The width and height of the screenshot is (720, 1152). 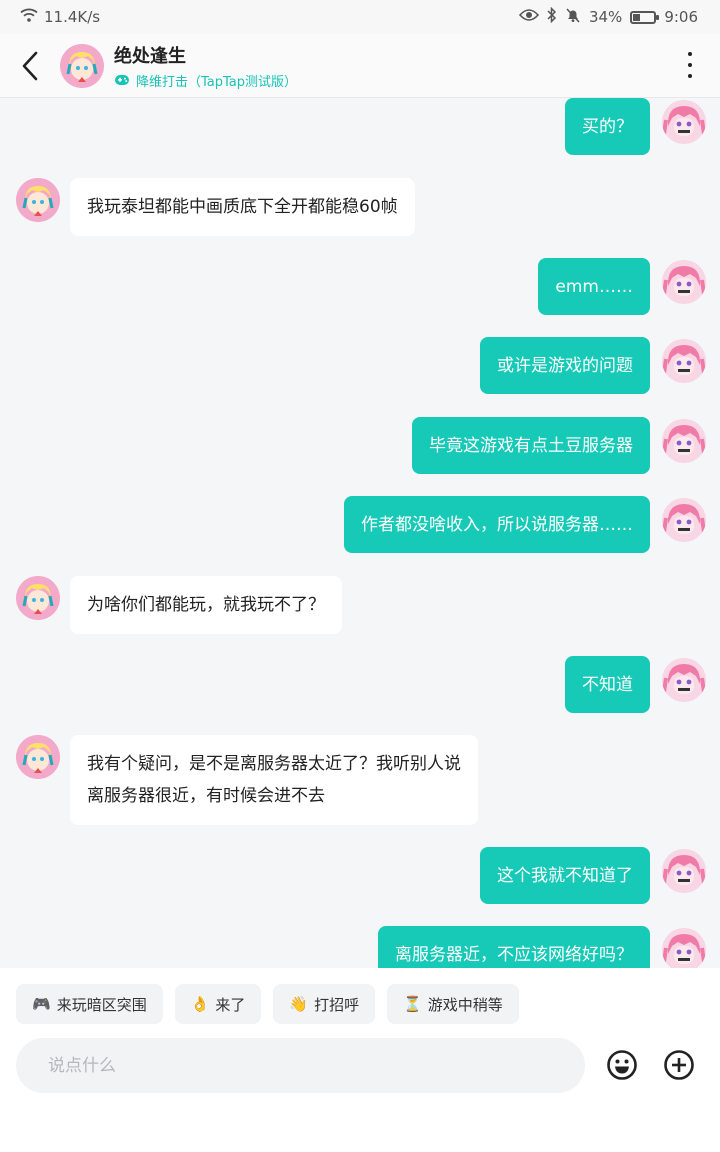 I want to click on message-line: 离服务器很近，有时候会进不去, so click(x=206, y=796).